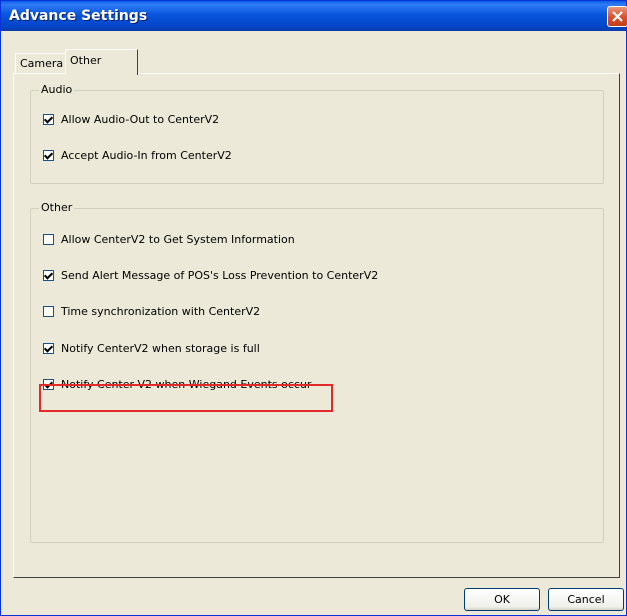  I want to click on accept-audio-in-checkbox, so click(48, 155).